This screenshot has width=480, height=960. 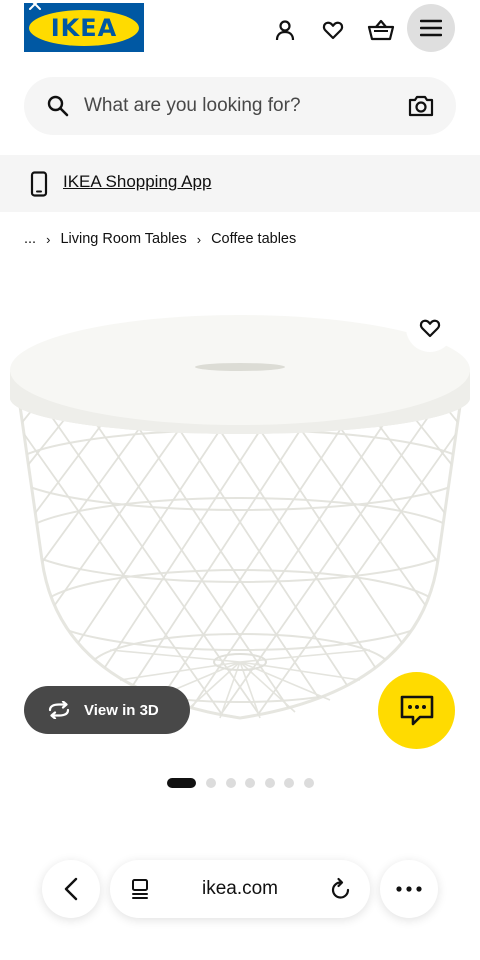 What do you see at coordinates (137, 182) in the screenshot?
I see `shopping-app-link: IKEA Shopping App` at bounding box center [137, 182].